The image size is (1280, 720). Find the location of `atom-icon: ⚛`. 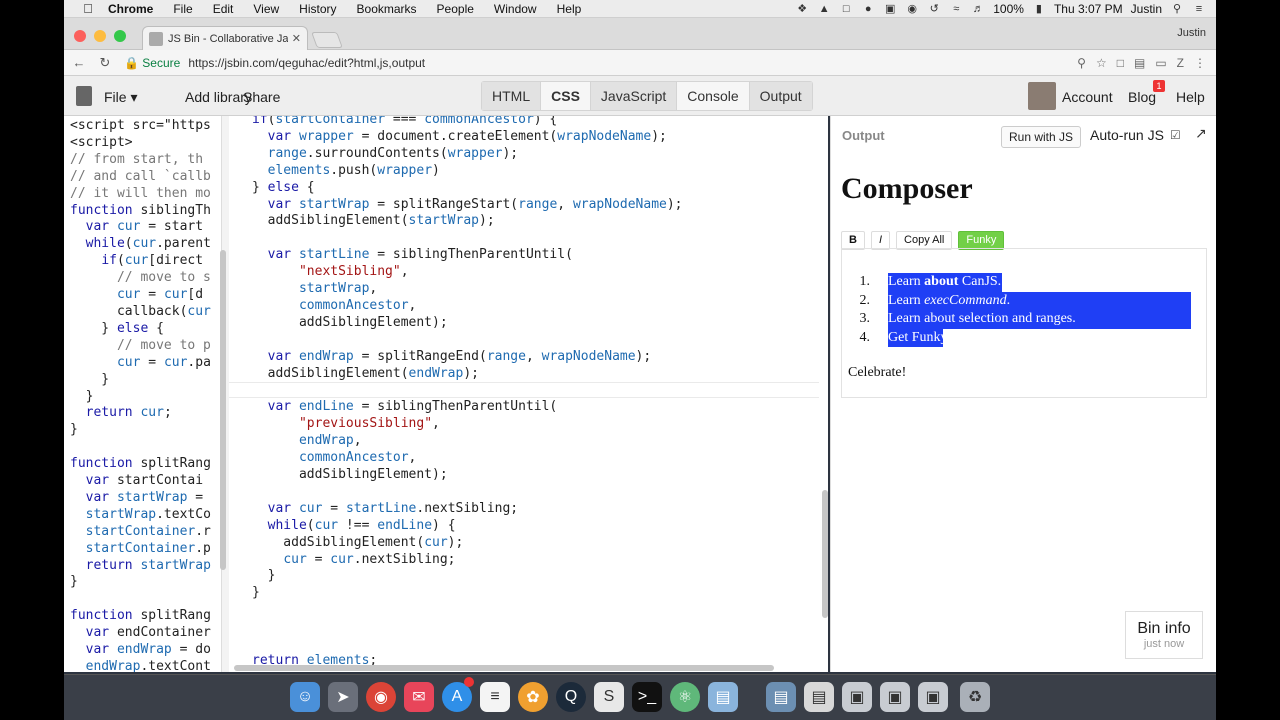

atom-icon: ⚛ is located at coordinates (685, 697).